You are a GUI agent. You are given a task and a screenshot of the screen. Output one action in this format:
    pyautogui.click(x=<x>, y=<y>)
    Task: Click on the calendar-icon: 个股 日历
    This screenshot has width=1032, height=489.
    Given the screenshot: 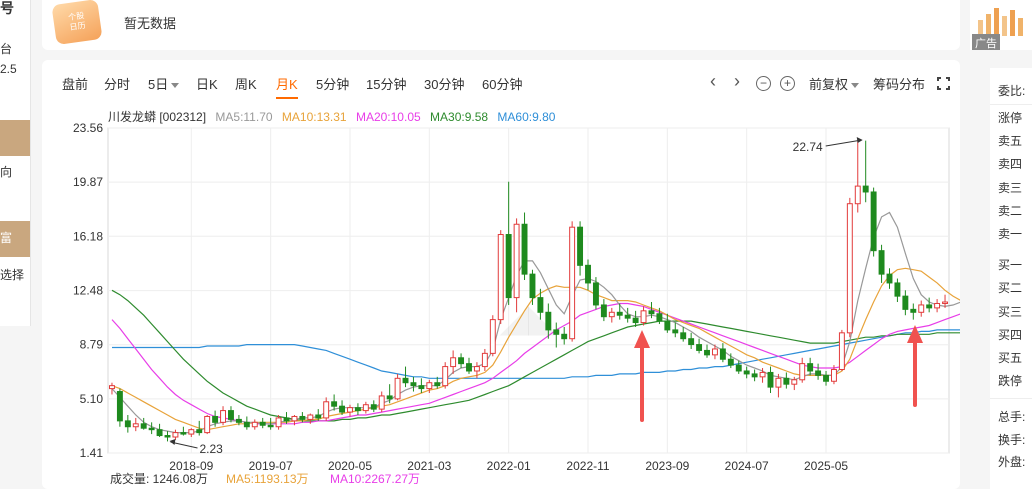 What is the action you would take?
    pyautogui.click(x=77, y=23)
    